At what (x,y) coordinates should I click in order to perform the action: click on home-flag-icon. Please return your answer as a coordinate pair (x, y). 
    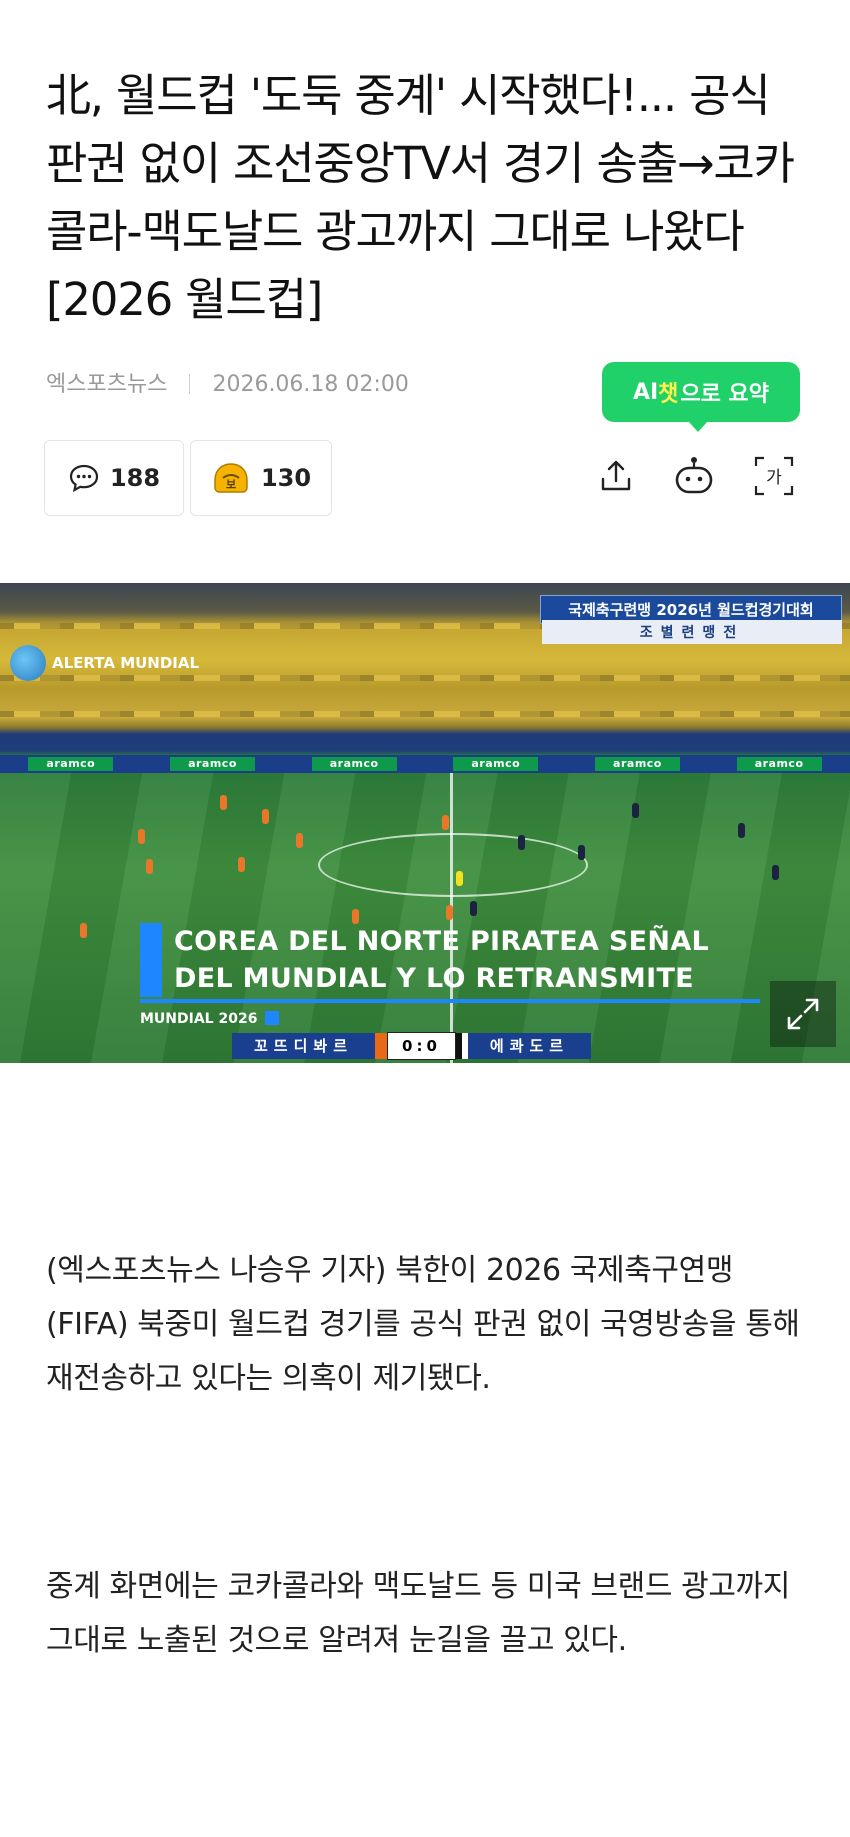
    Looking at the image, I should click on (381, 1046).